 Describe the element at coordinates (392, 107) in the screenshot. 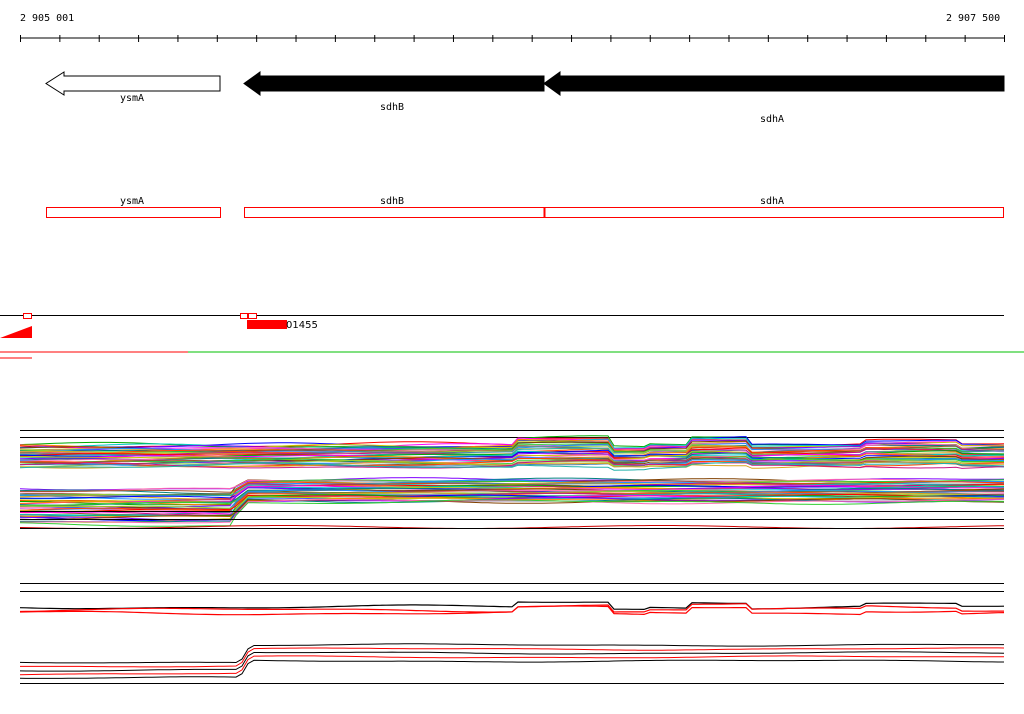

I see `gene-sdhB-label: sdhB` at that location.